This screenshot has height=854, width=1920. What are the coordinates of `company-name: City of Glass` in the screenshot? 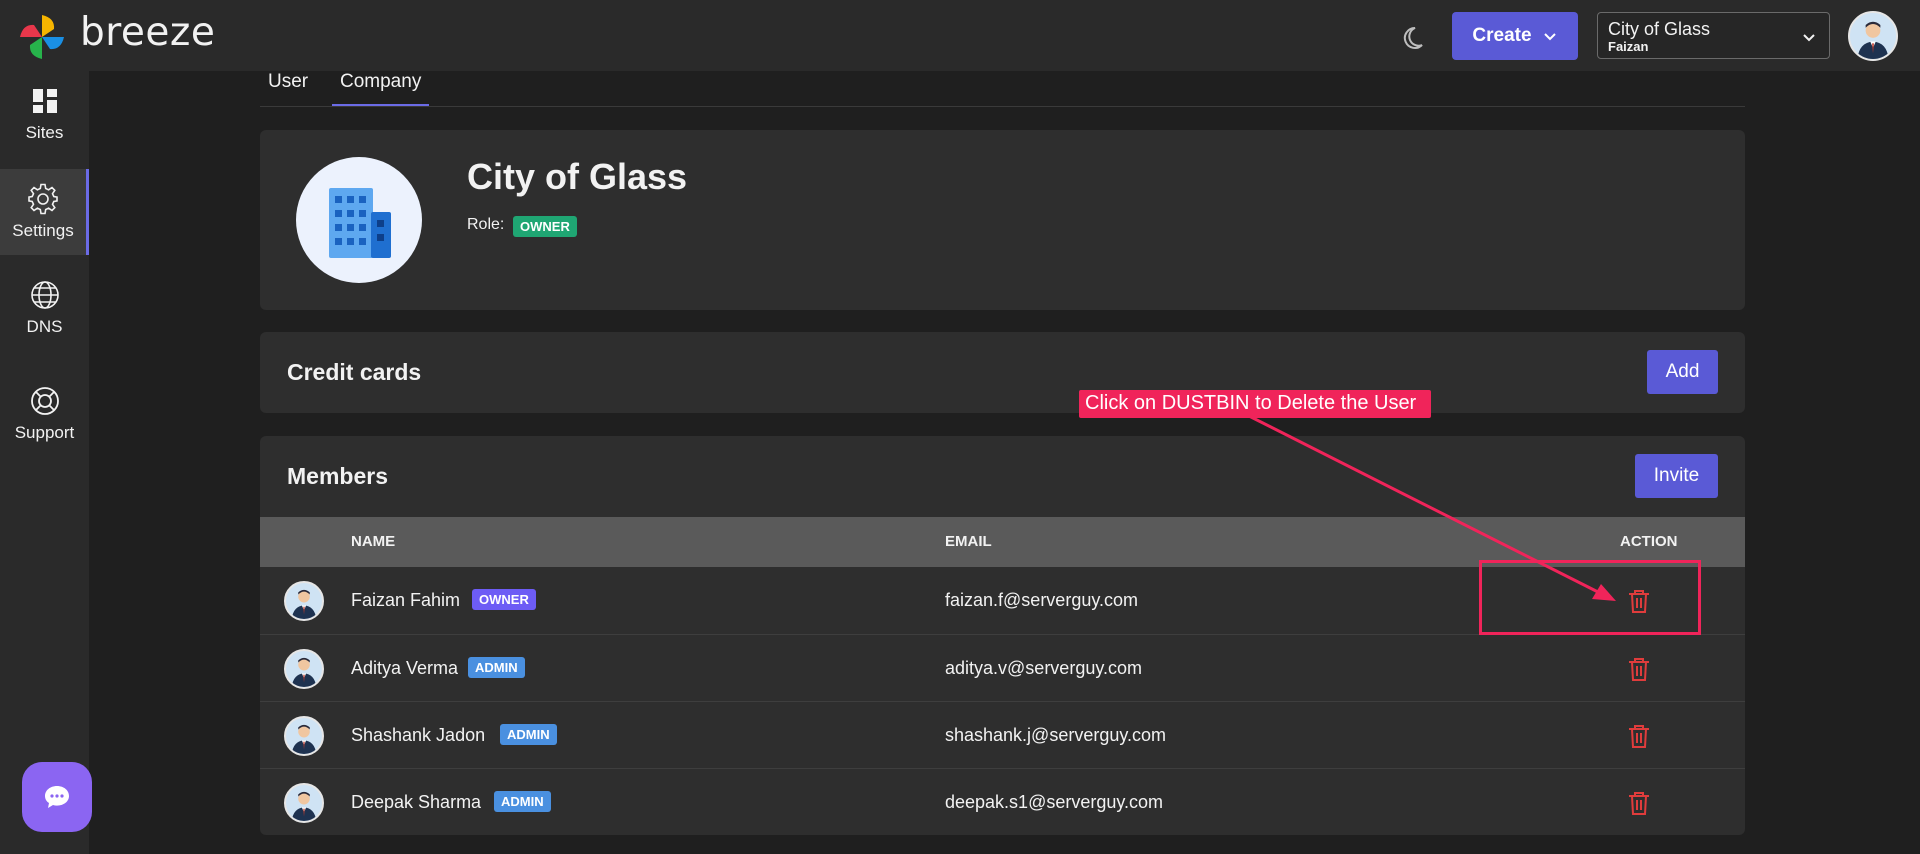 It's located at (577, 176).